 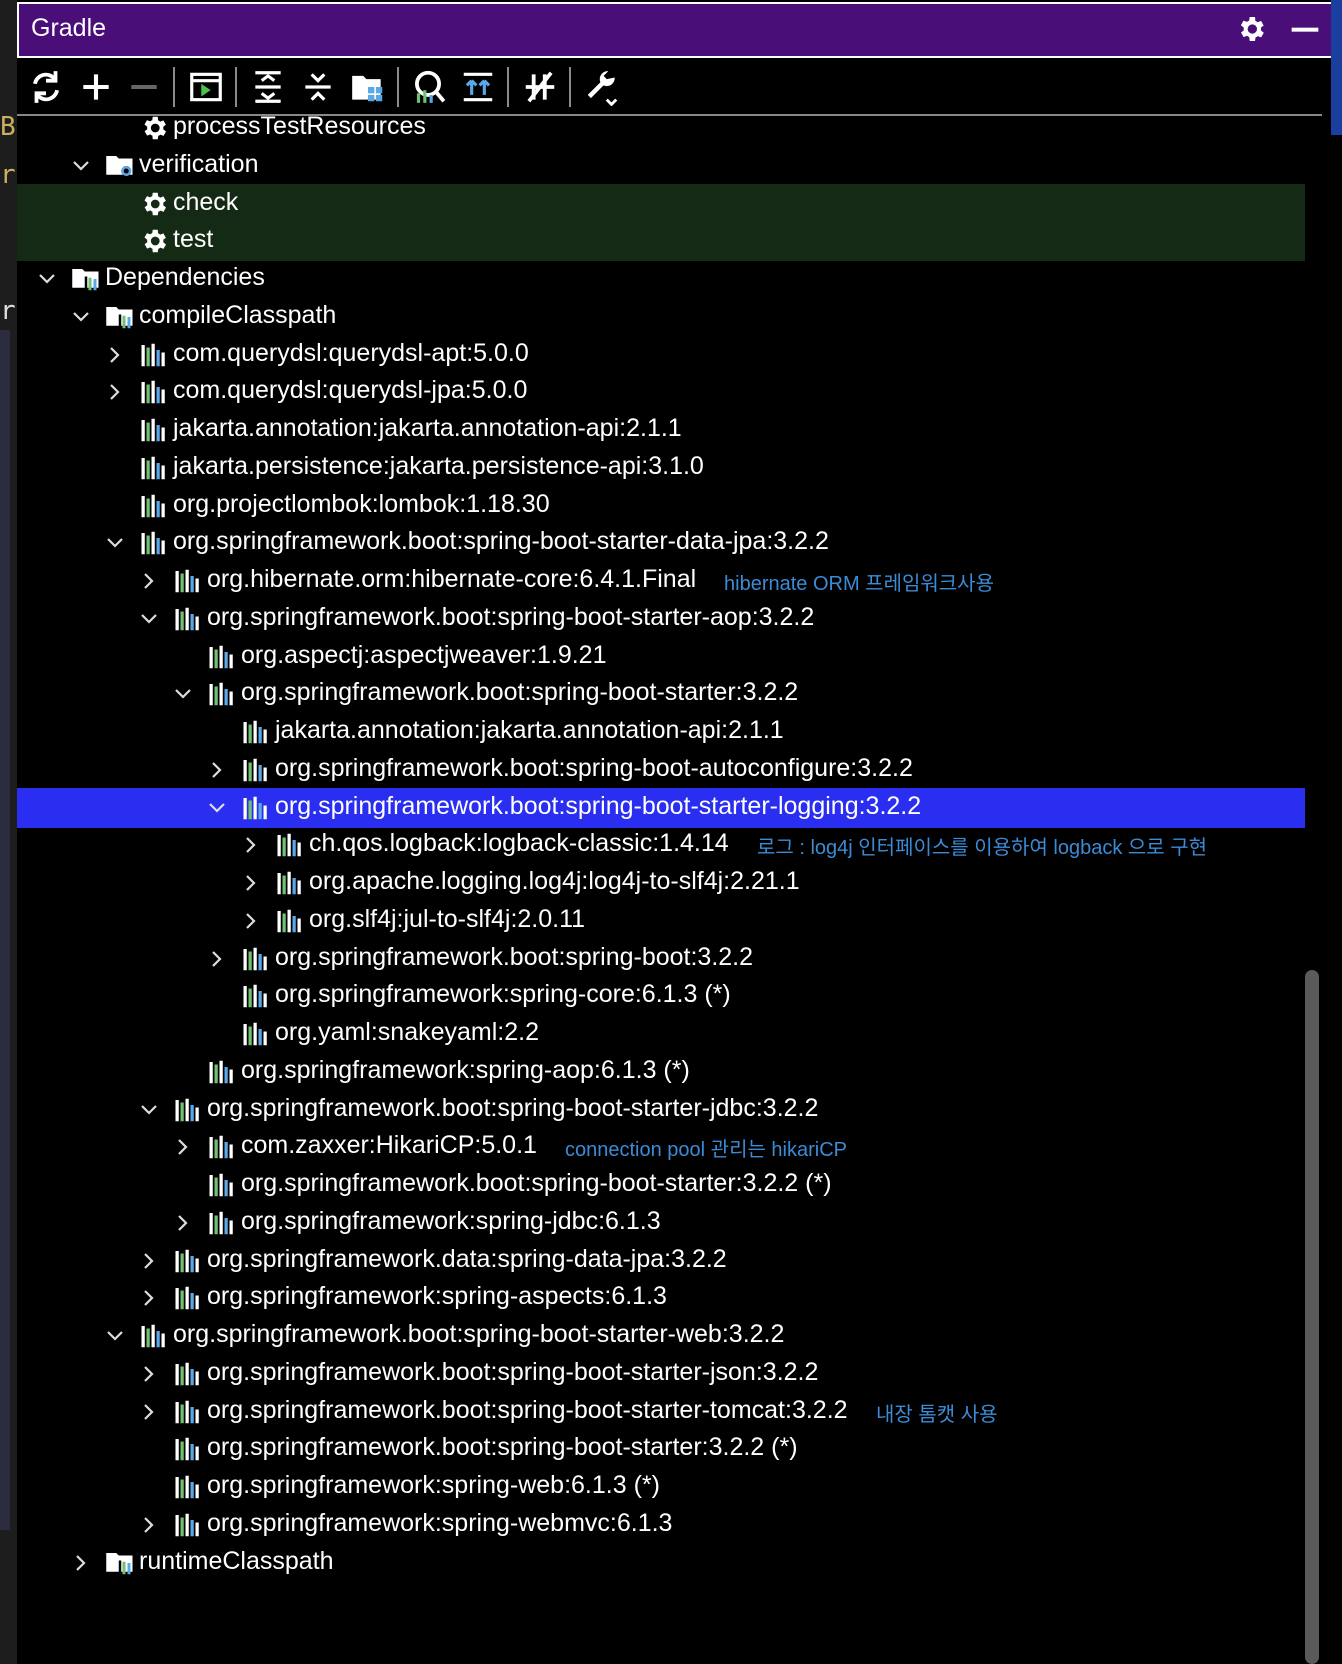 I want to click on refresh-icon, so click(x=46, y=87).